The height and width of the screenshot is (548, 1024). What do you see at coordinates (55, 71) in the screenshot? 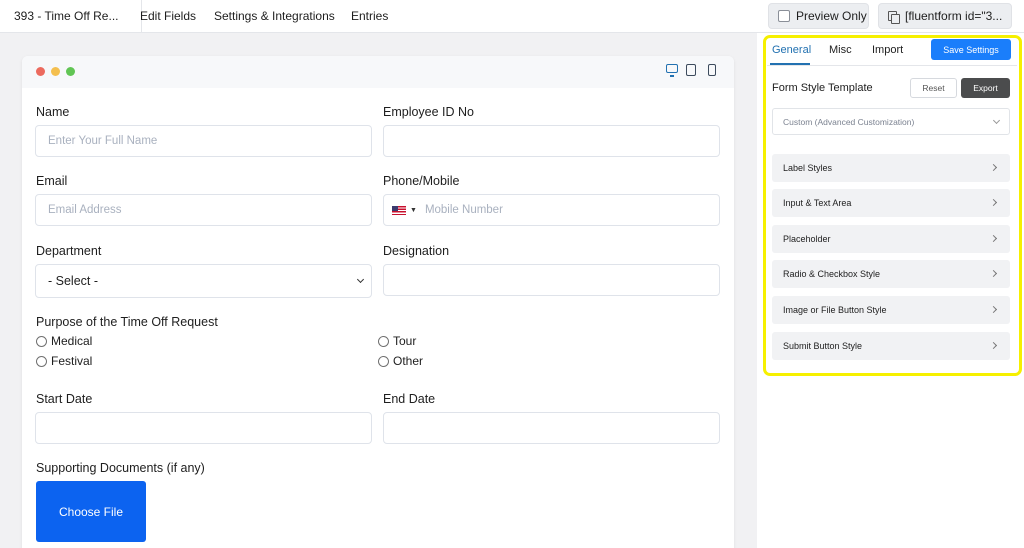
I see `window-dot-yellow-icon` at bounding box center [55, 71].